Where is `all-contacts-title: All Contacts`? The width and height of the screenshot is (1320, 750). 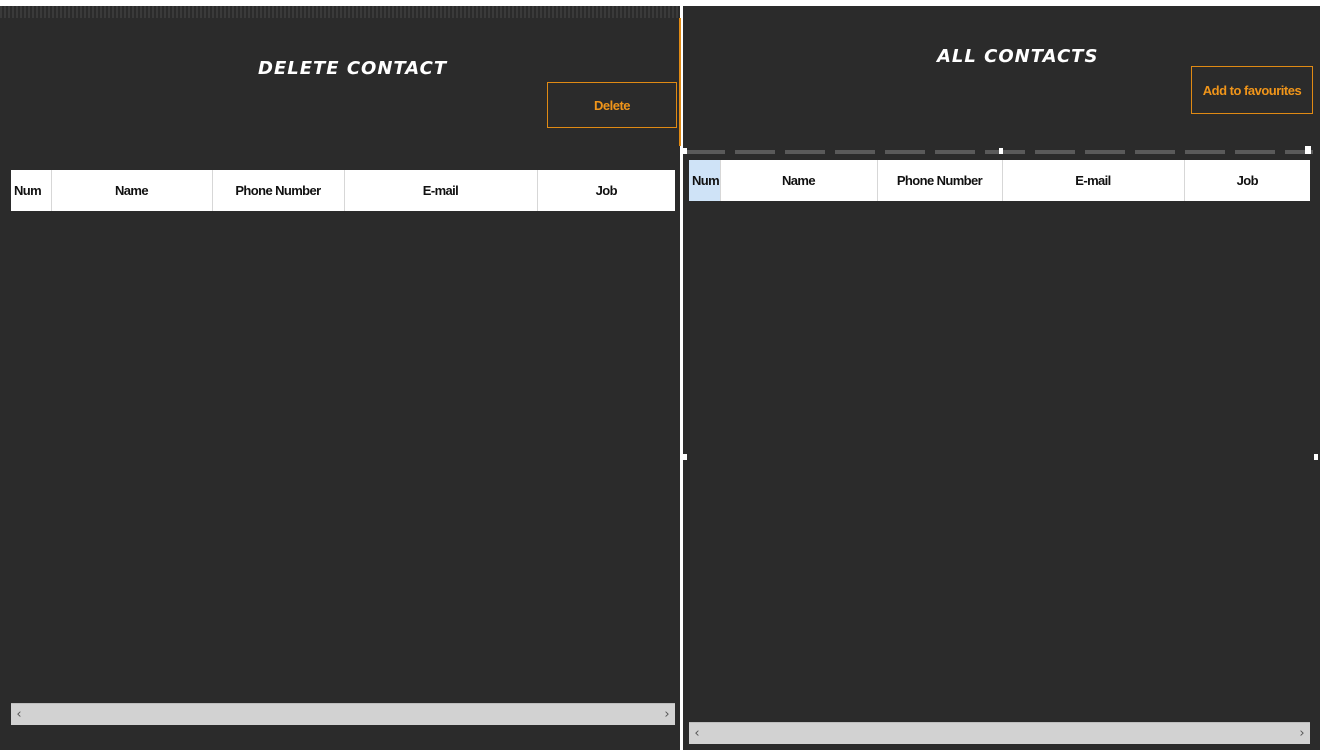
all-contacts-title: All Contacts is located at coordinates (1018, 56).